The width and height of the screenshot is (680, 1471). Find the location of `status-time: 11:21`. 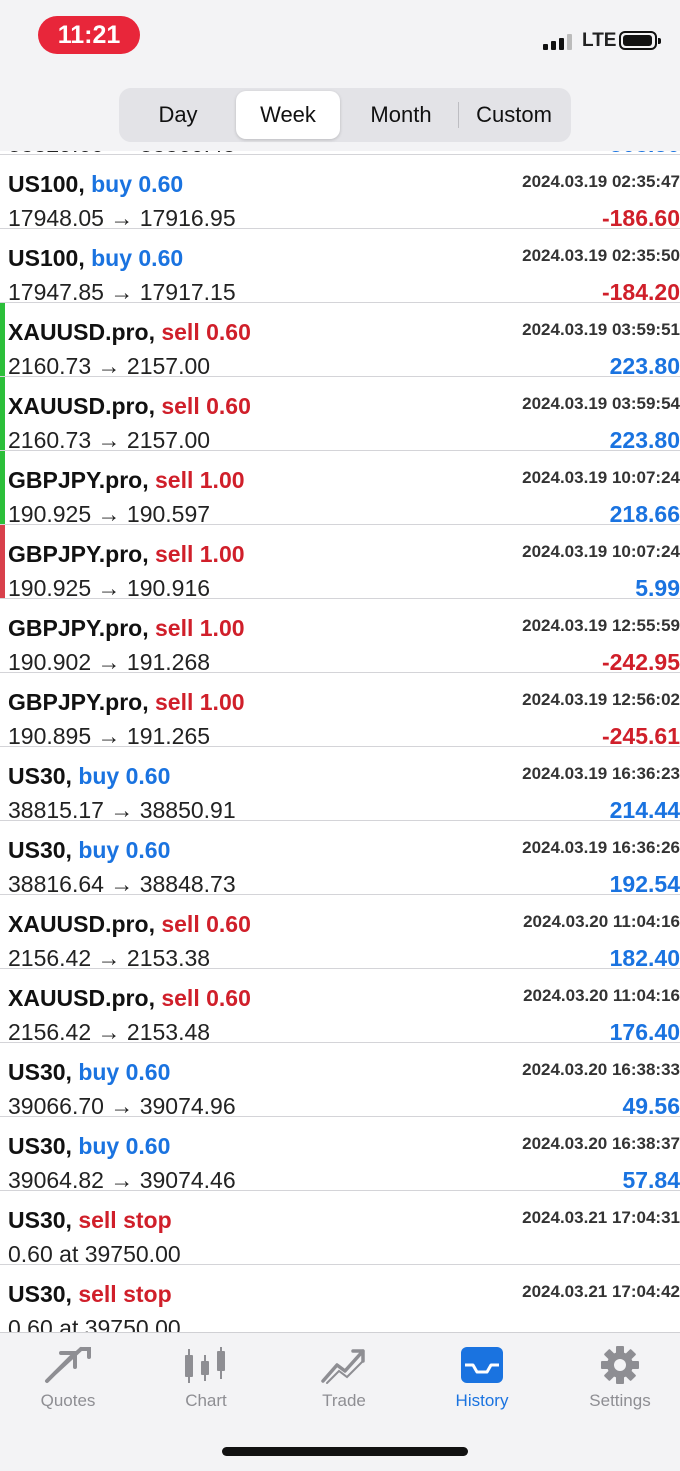

status-time: 11:21 is located at coordinates (89, 35).